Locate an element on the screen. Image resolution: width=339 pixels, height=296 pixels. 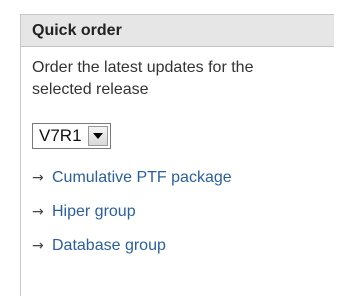
release-select-dropdown-button is located at coordinates (97, 136).